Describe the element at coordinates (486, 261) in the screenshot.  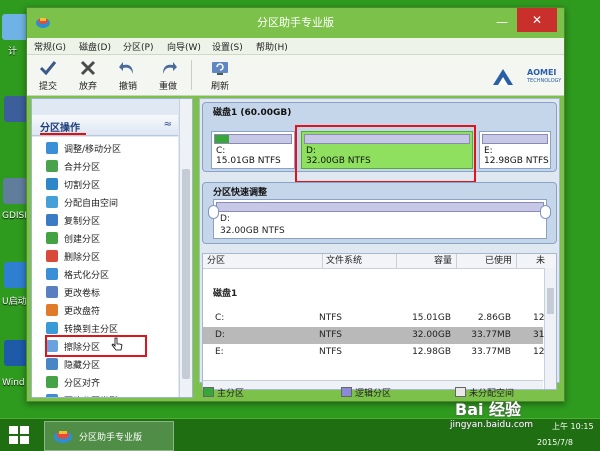
I see `column-header-used: 已使用` at that location.